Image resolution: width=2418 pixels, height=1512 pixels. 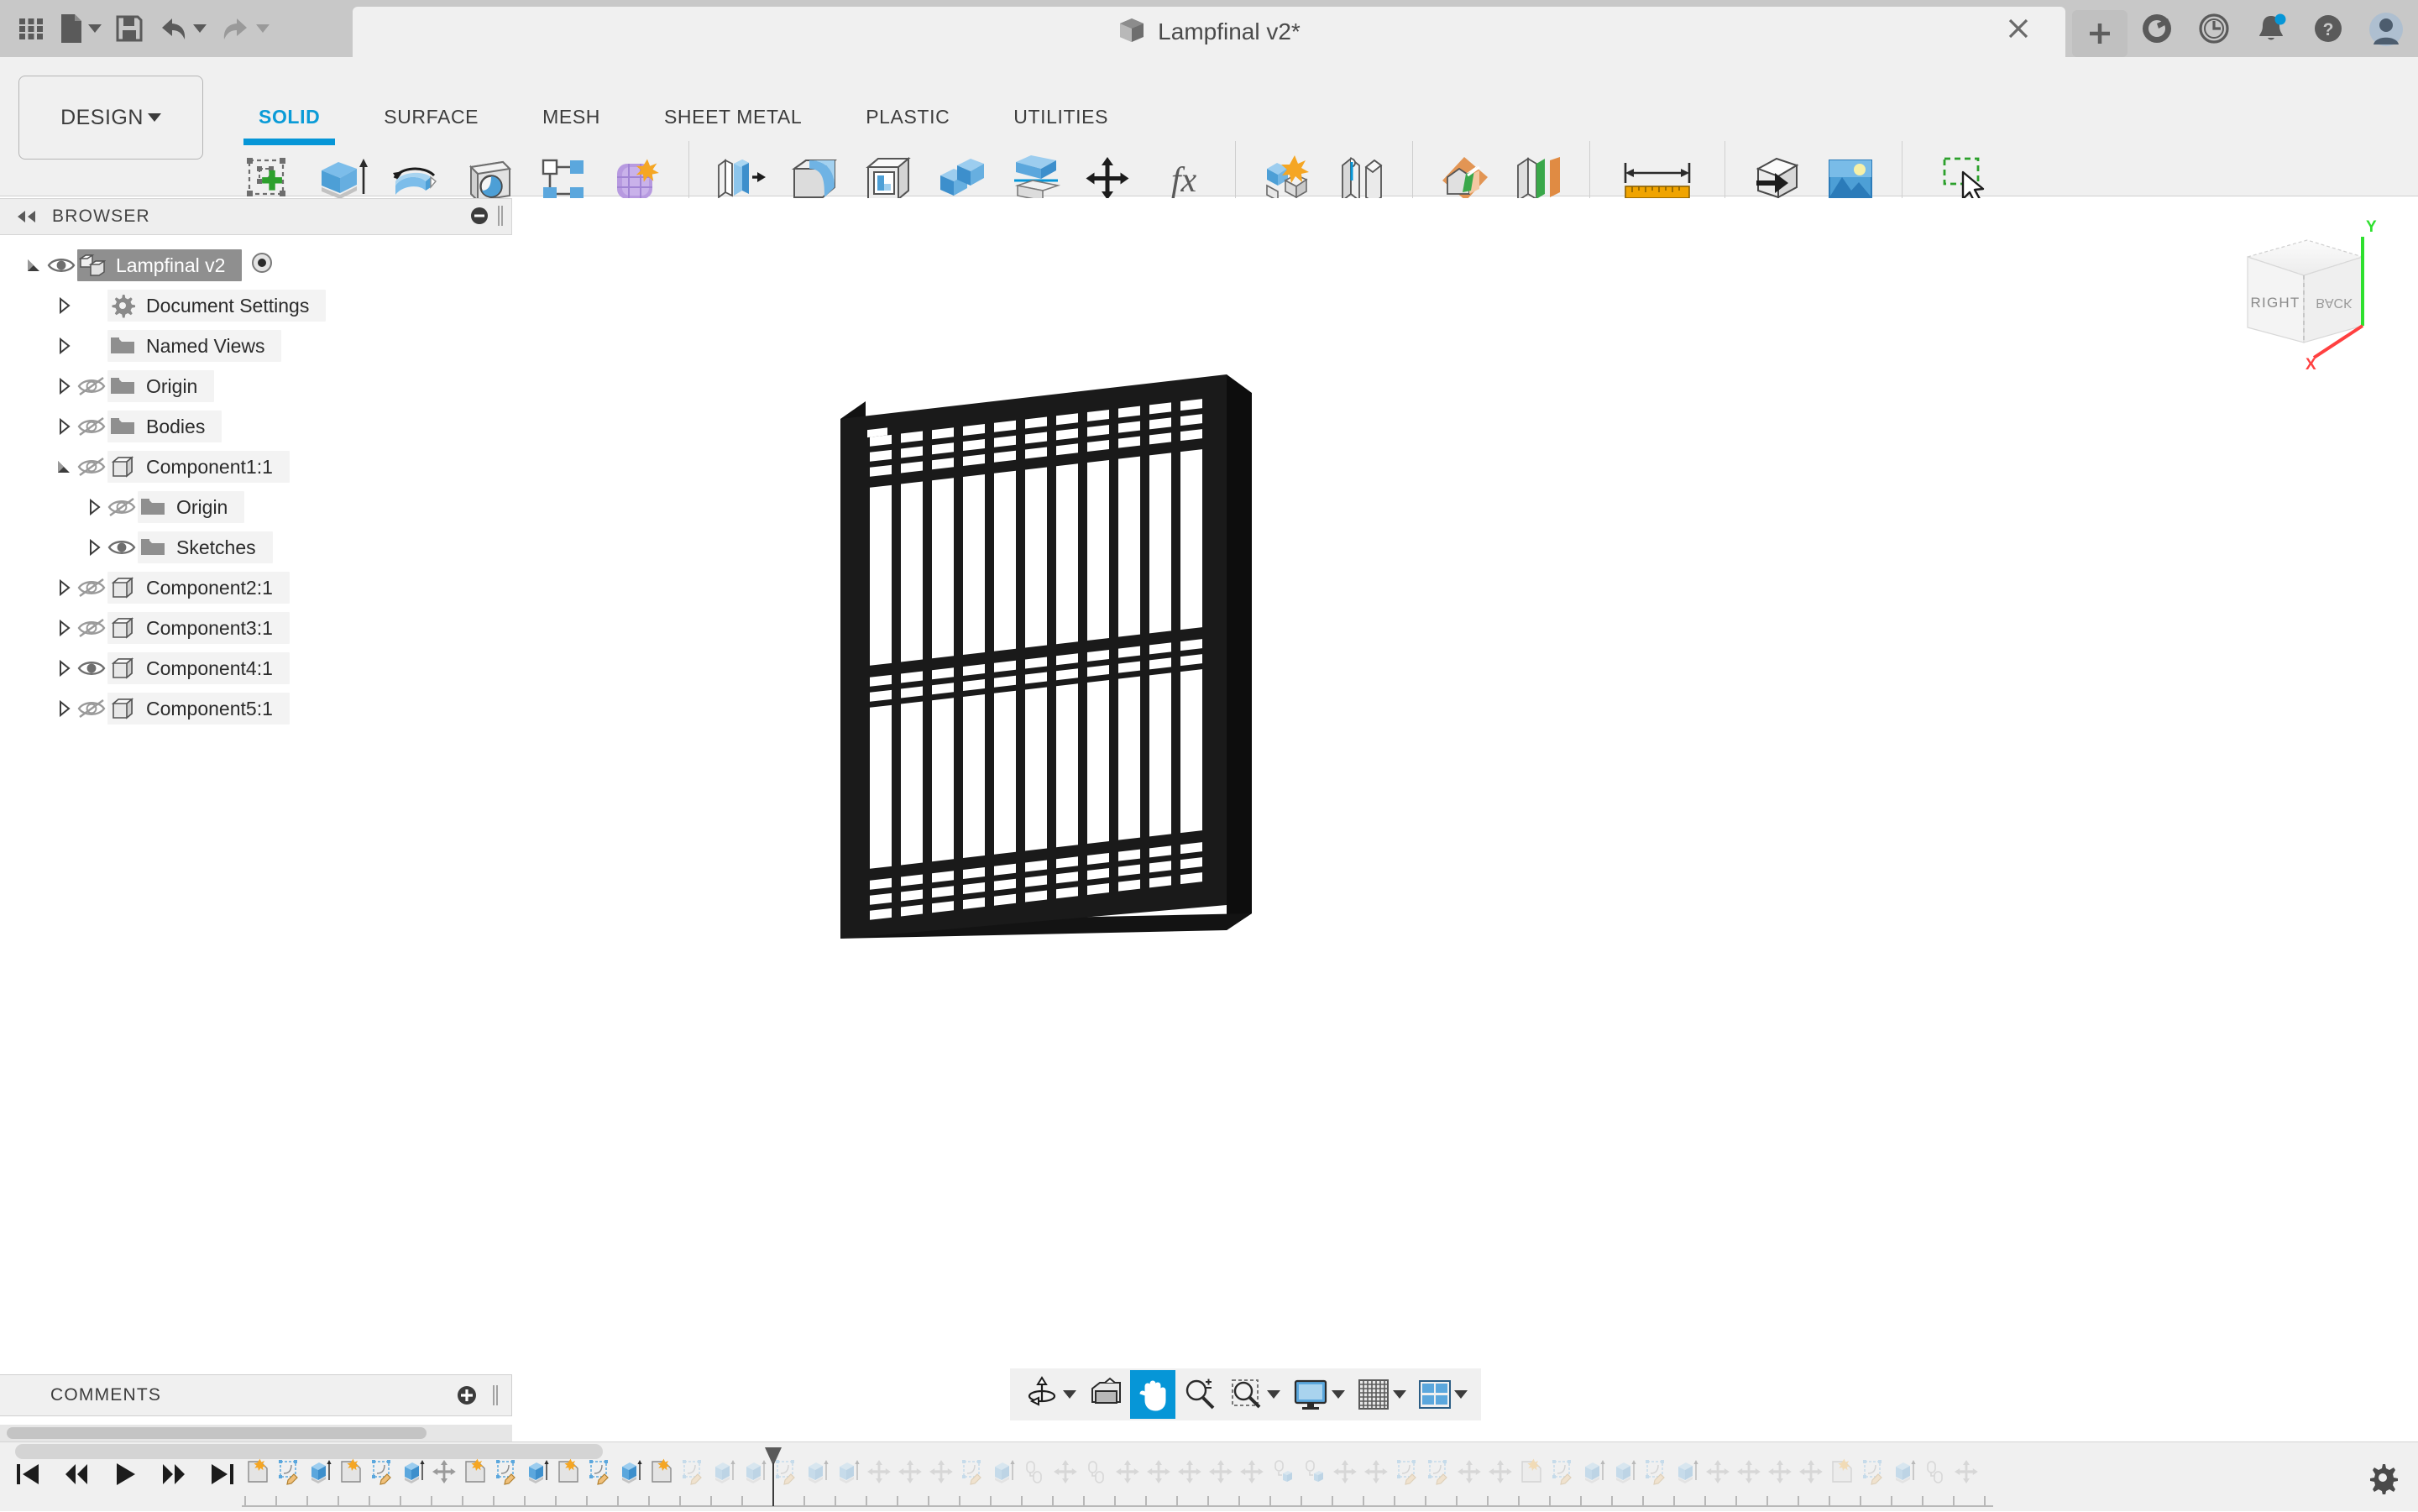 What do you see at coordinates (129, 28) in the screenshot?
I see `save-icon` at bounding box center [129, 28].